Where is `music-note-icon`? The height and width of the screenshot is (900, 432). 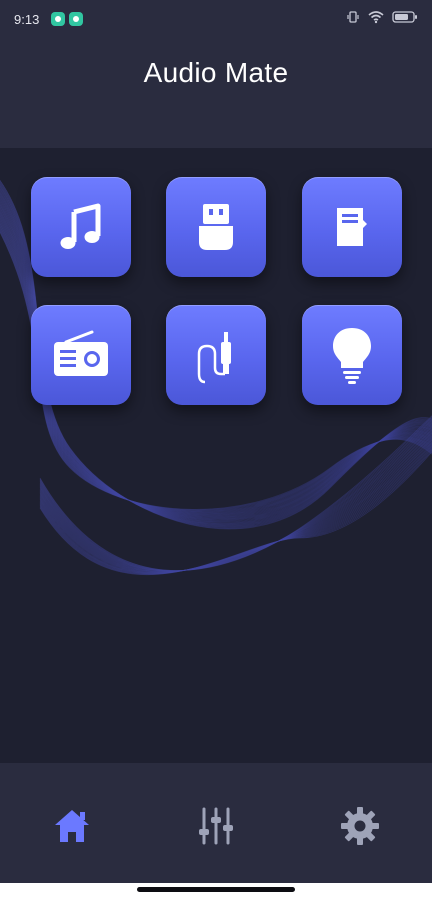
music-note-icon is located at coordinates (80, 226).